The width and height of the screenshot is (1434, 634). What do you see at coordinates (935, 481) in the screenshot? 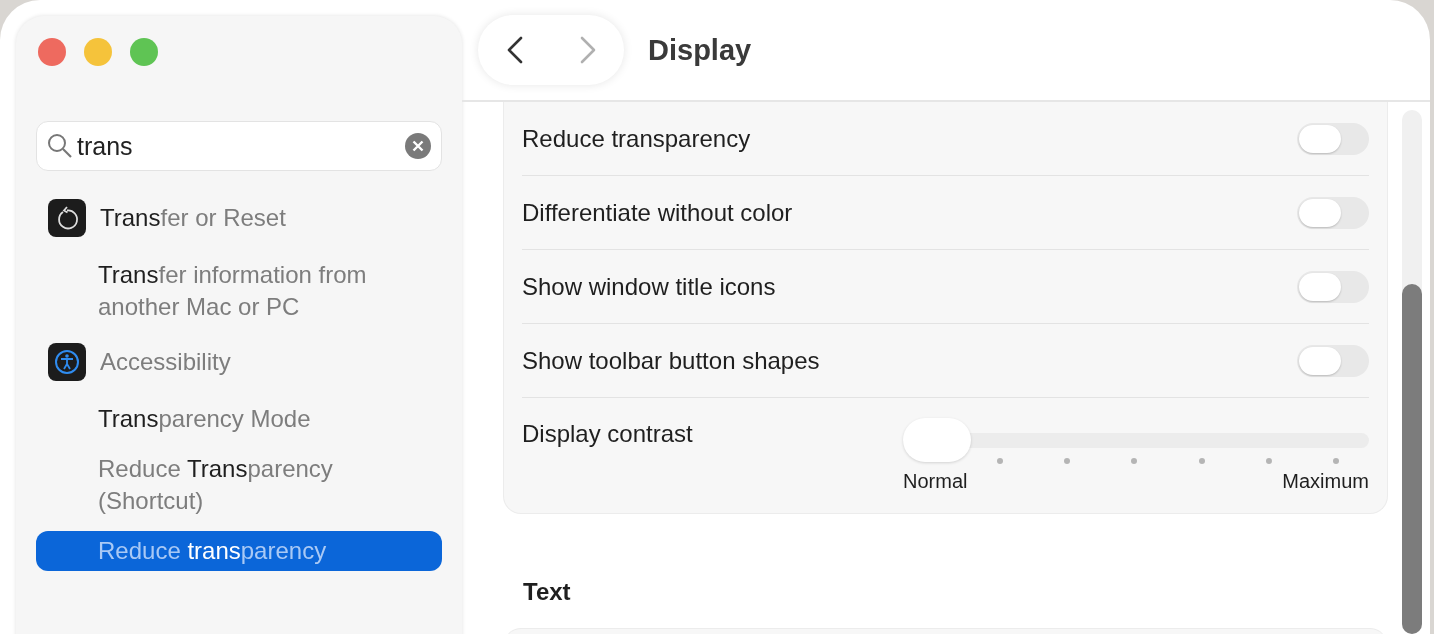
I see `min-label: Normal` at bounding box center [935, 481].